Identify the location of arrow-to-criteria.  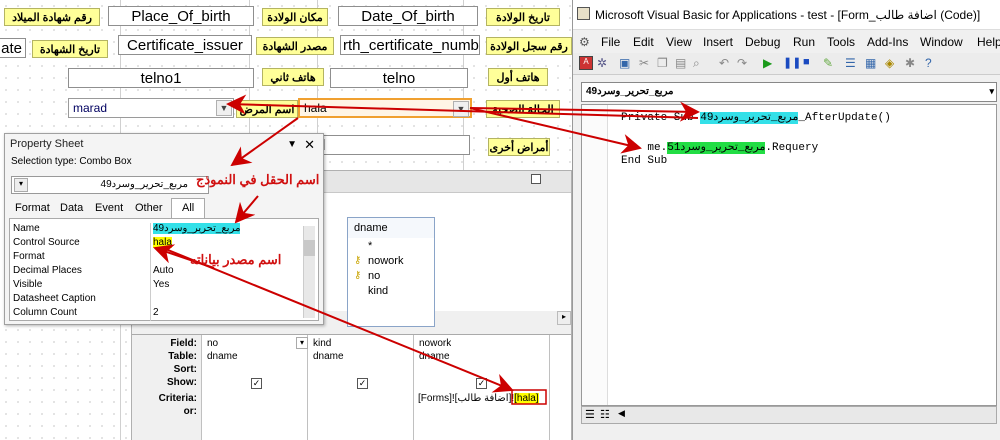
(340, 321).